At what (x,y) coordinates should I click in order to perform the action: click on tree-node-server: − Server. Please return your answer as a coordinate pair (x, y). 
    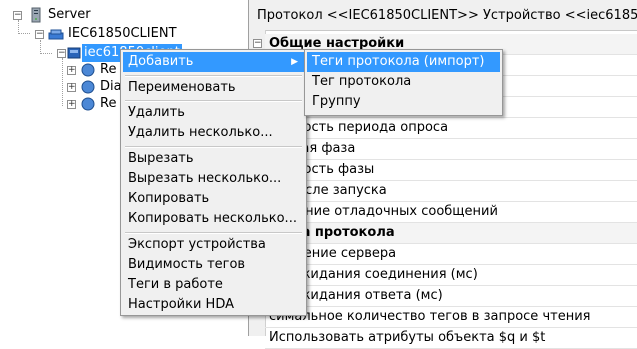
    Looking at the image, I should click on (124, 15).